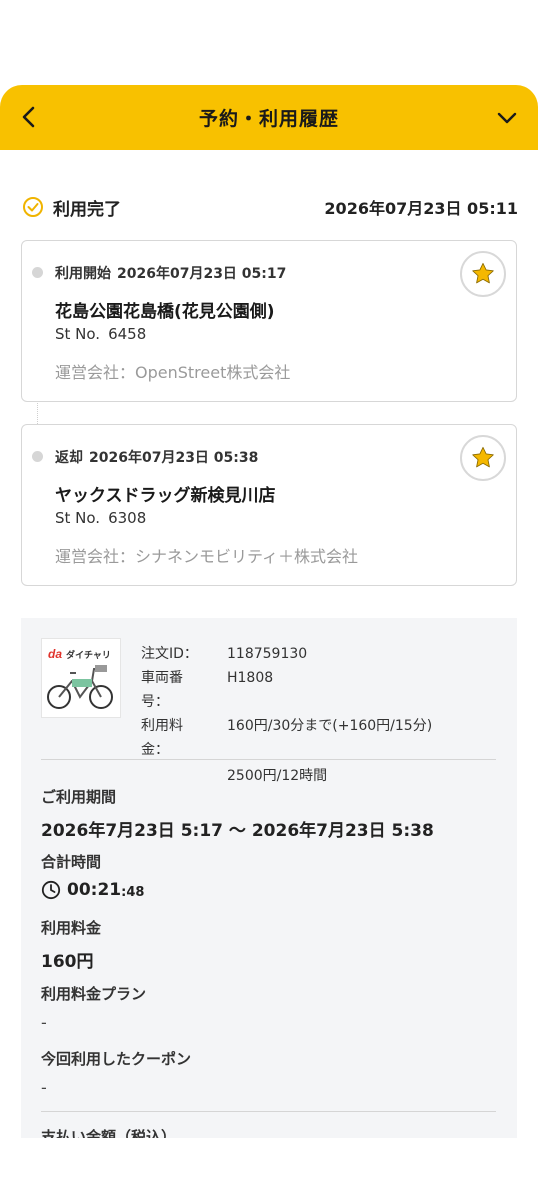 Image resolution: width=538 pixels, height=1200 pixels. What do you see at coordinates (270, 207) in the screenshot?
I see `usage-status-row: 利用完了 2026年07月23日 05:11` at bounding box center [270, 207].